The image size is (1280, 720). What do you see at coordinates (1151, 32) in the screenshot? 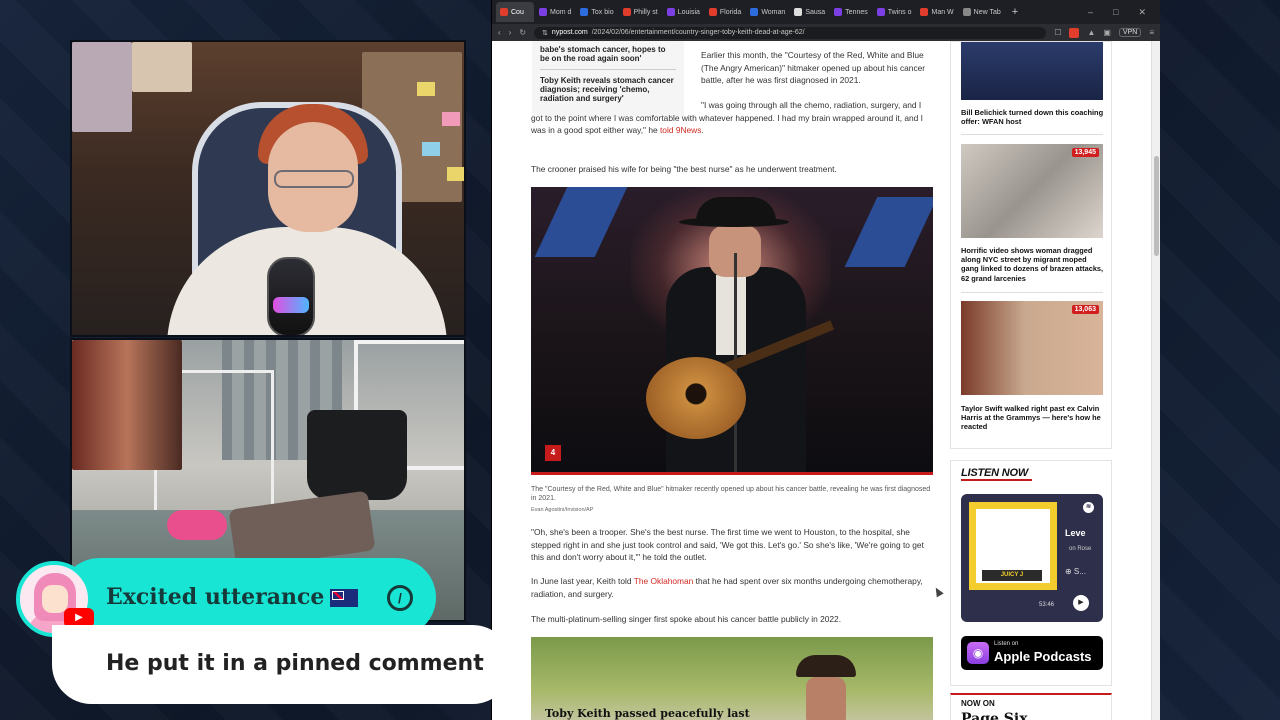
I see `menu-icon: ≡` at bounding box center [1151, 32].